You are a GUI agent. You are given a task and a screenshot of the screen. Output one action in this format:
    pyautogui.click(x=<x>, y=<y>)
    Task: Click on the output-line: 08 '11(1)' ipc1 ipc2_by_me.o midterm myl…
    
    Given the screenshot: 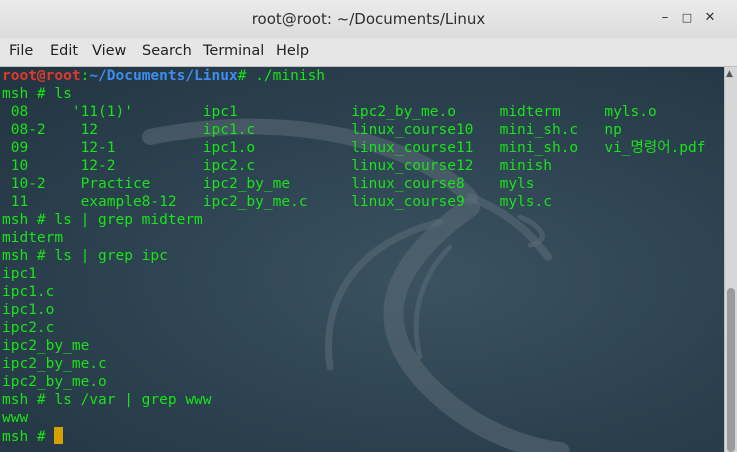 What is the action you would take?
    pyautogui.click(x=329, y=112)
    